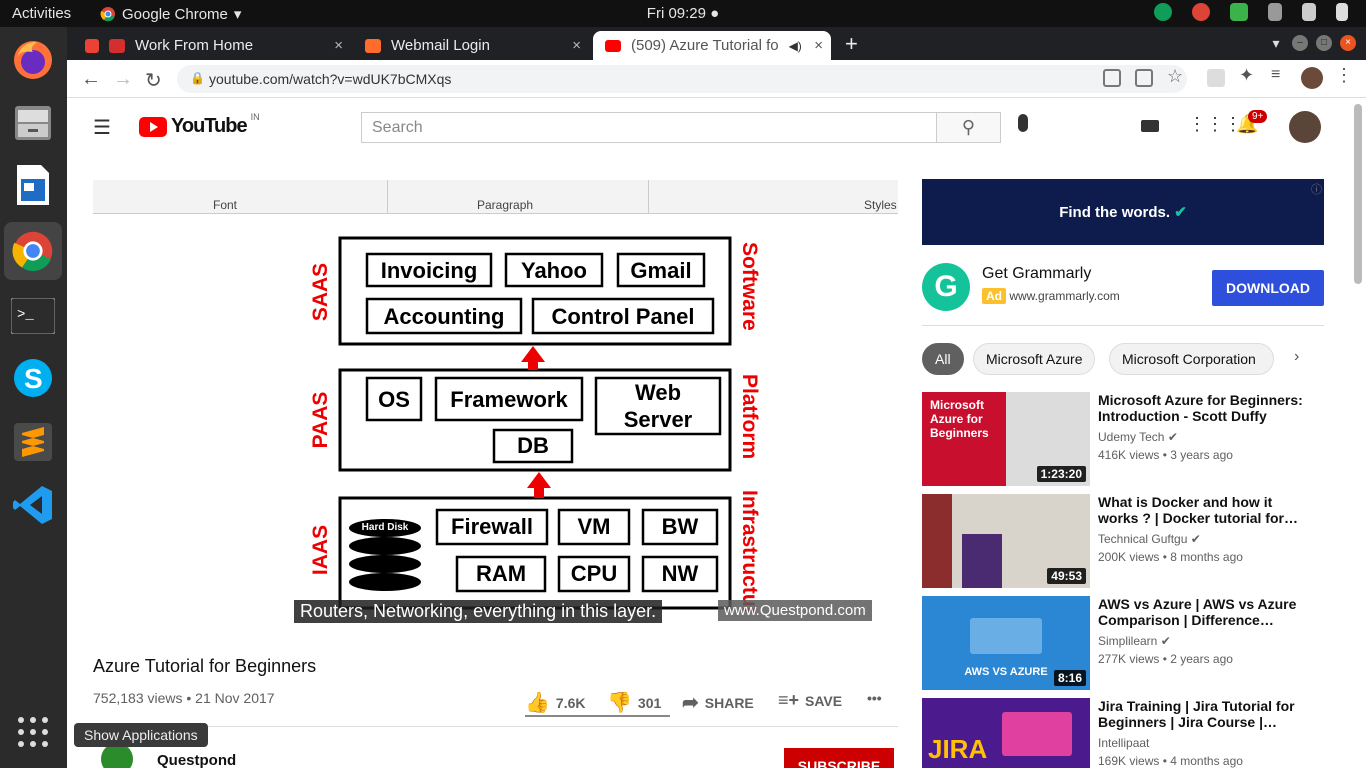  What do you see at coordinates (619, 703) in the screenshot?
I see `thumbs-down-icon: 👎` at bounding box center [619, 703].